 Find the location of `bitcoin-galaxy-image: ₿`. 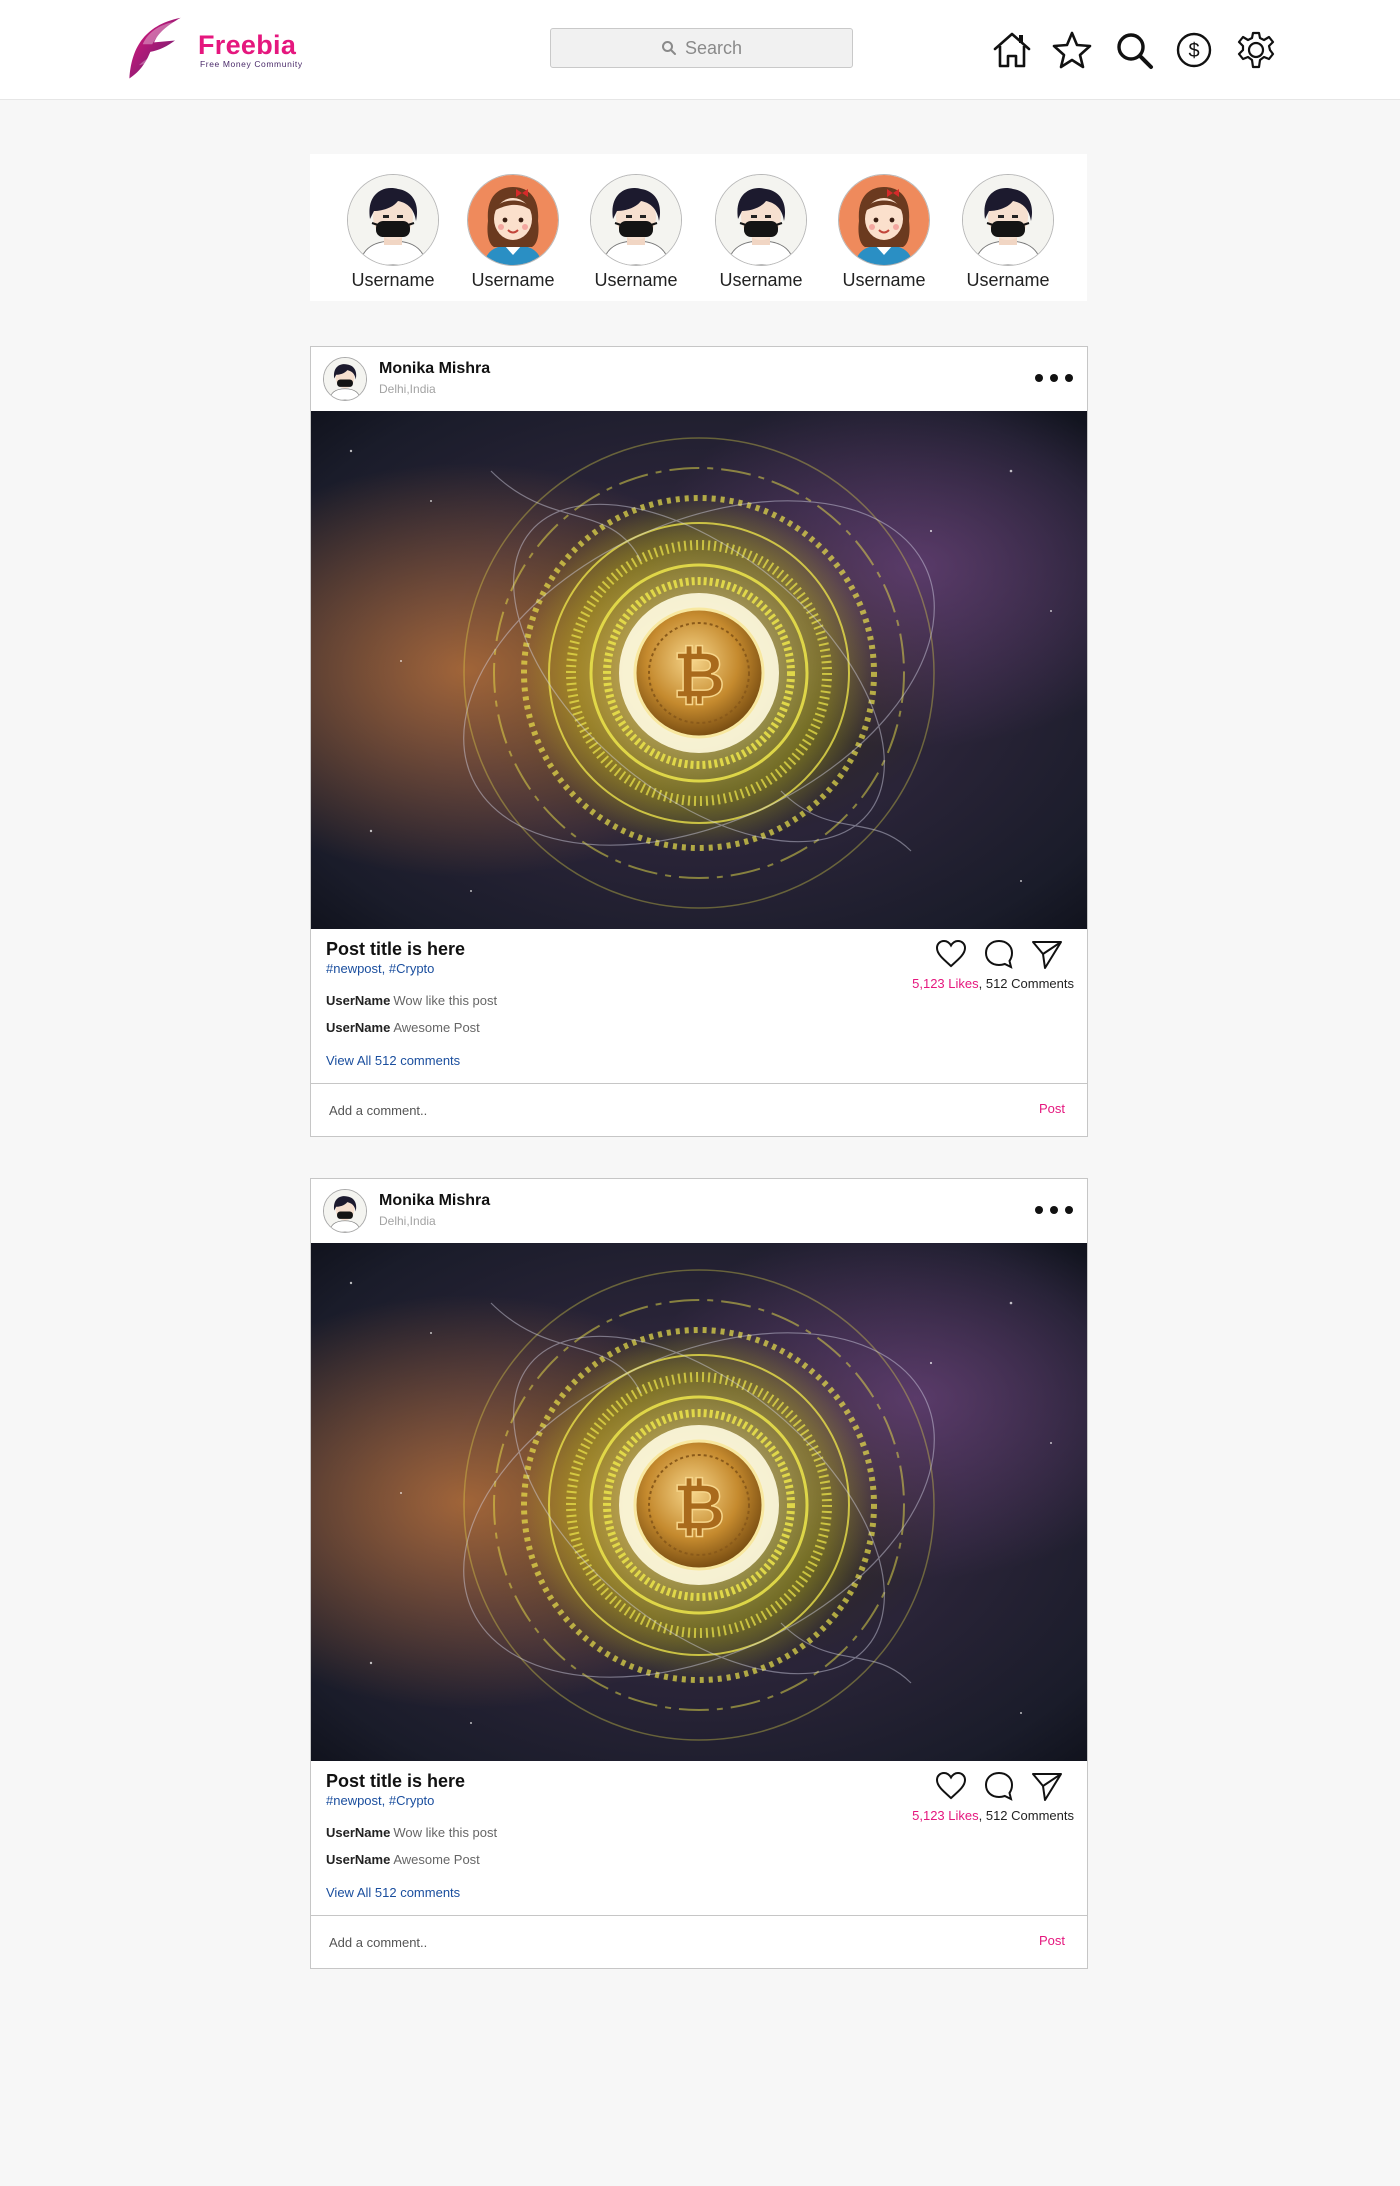

bitcoin-galaxy-image: ₿ is located at coordinates (699, 670).